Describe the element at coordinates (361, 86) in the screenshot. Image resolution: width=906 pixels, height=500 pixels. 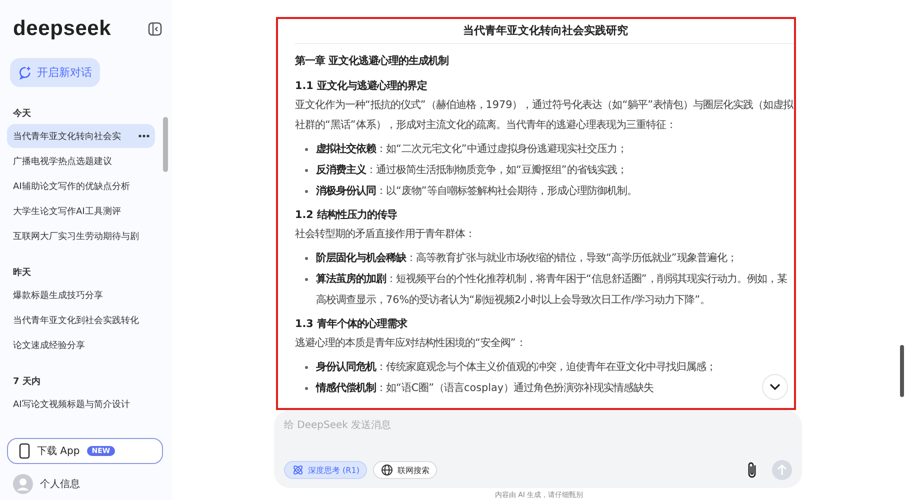
I see `section-heading: 1.1 亚文化与逃避心理的界定` at that location.